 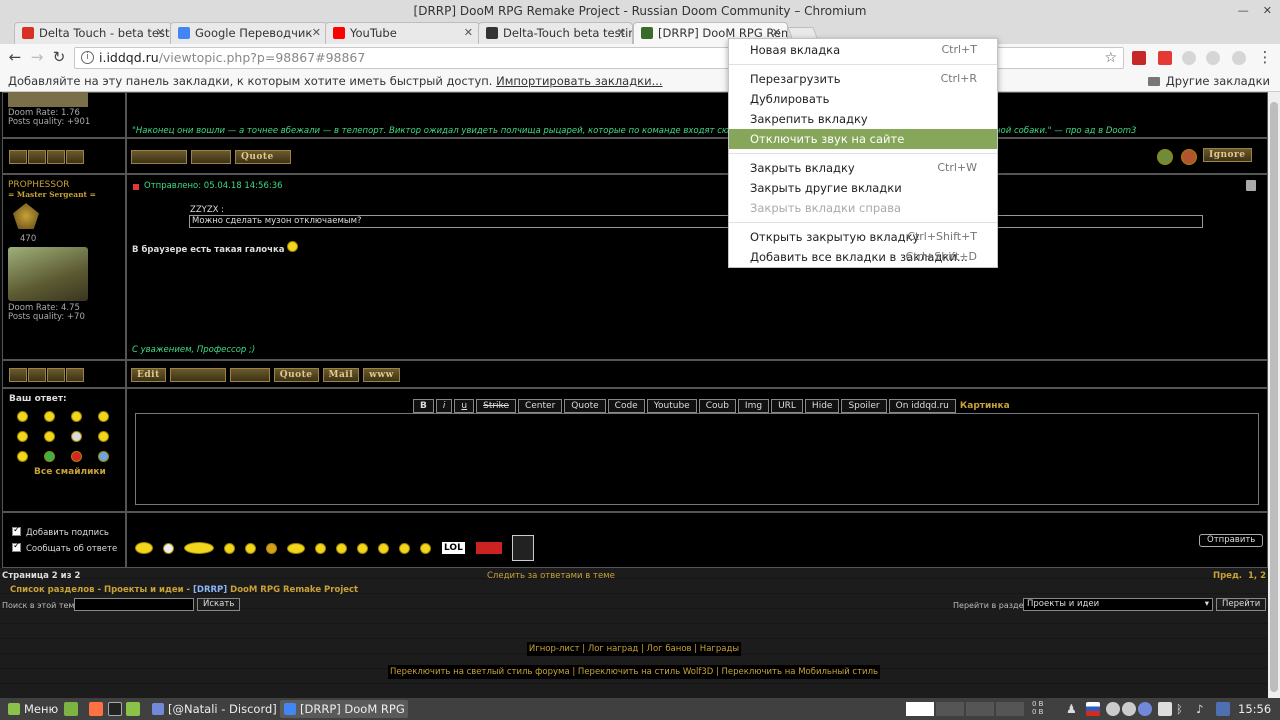 I want to click on terminal-icon, so click(x=115, y=709).